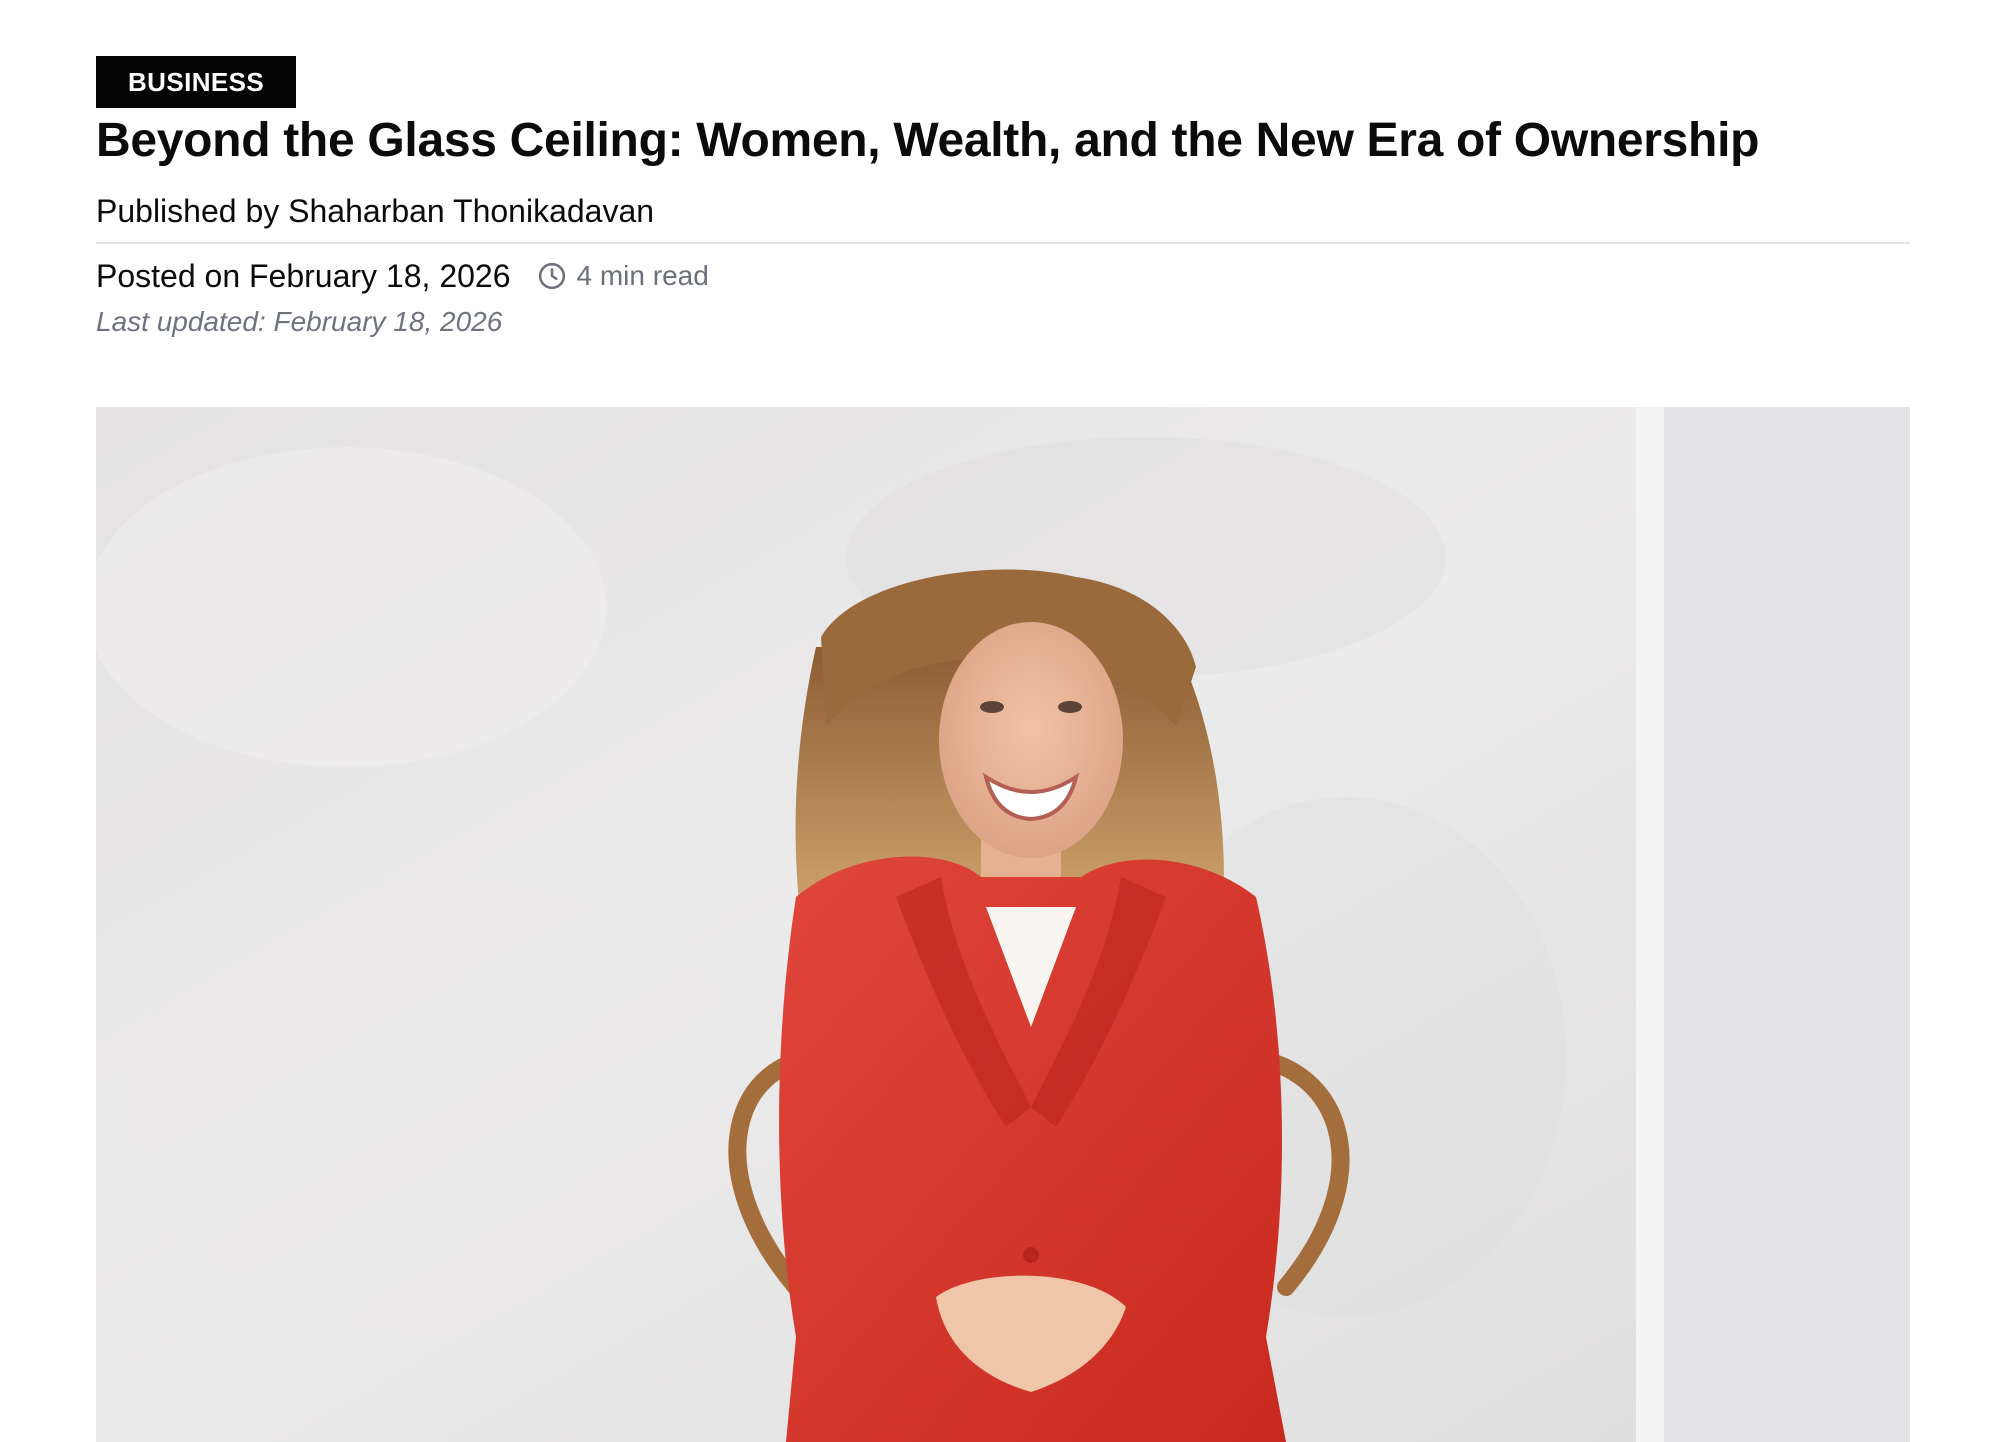 The height and width of the screenshot is (1442, 1992). What do you see at coordinates (552, 276) in the screenshot?
I see `clock-icon` at bounding box center [552, 276].